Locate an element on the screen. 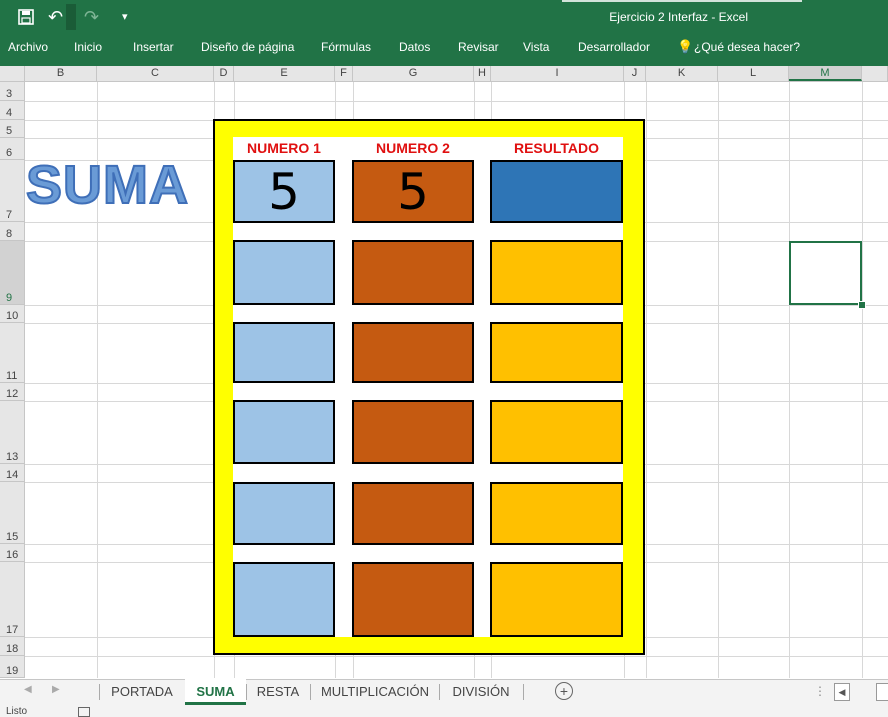  tab-formulas: Fórmulas is located at coordinates (346, 47).